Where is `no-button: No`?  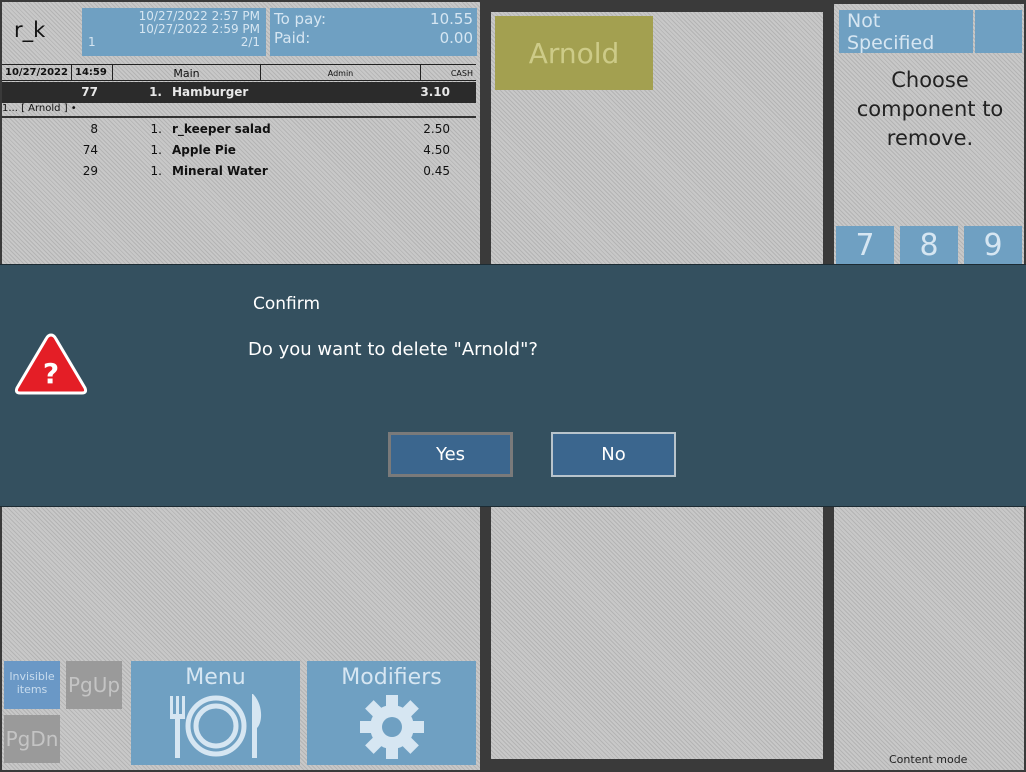 no-button: No is located at coordinates (613, 454).